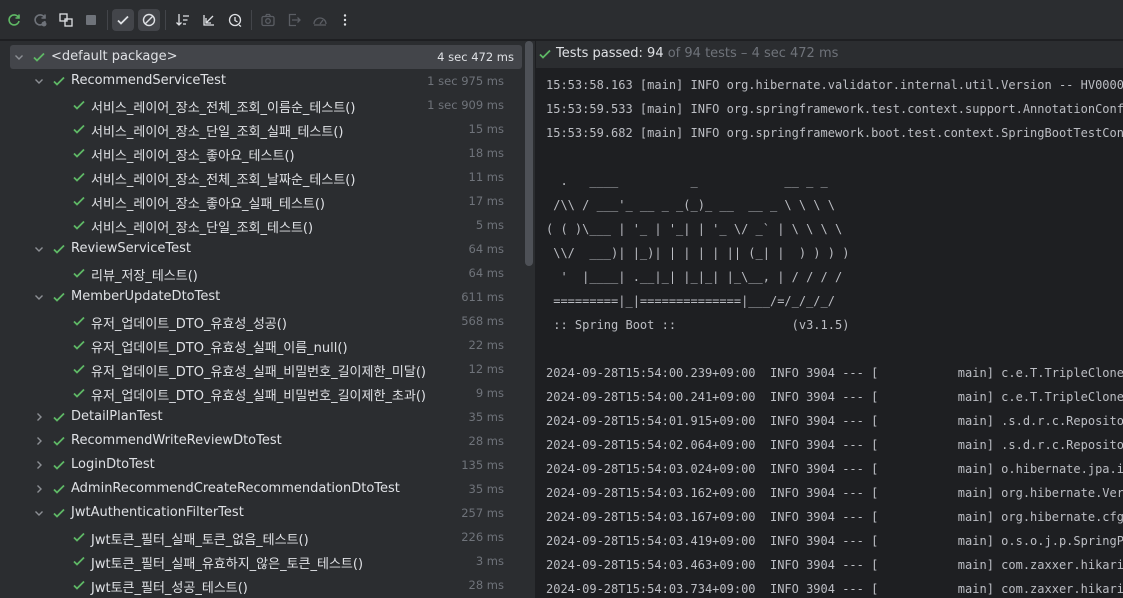 The height and width of the screenshot is (598, 1123). Describe the element at coordinates (260, 249) in the screenshot. I see `test-class-row: ReviewServiceTest 64 ms` at that location.